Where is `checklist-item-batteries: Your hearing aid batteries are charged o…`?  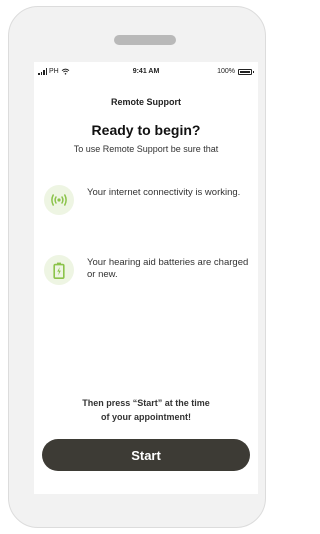 checklist-item-batteries: Your hearing aid batteries are charged o… is located at coordinates (148, 270).